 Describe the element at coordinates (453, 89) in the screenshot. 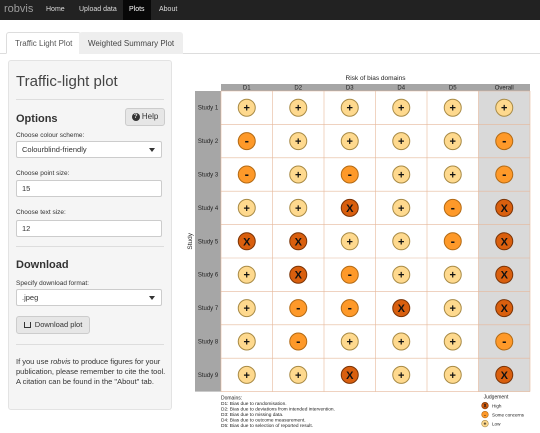

I see `domain-header-label: D5` at that location.